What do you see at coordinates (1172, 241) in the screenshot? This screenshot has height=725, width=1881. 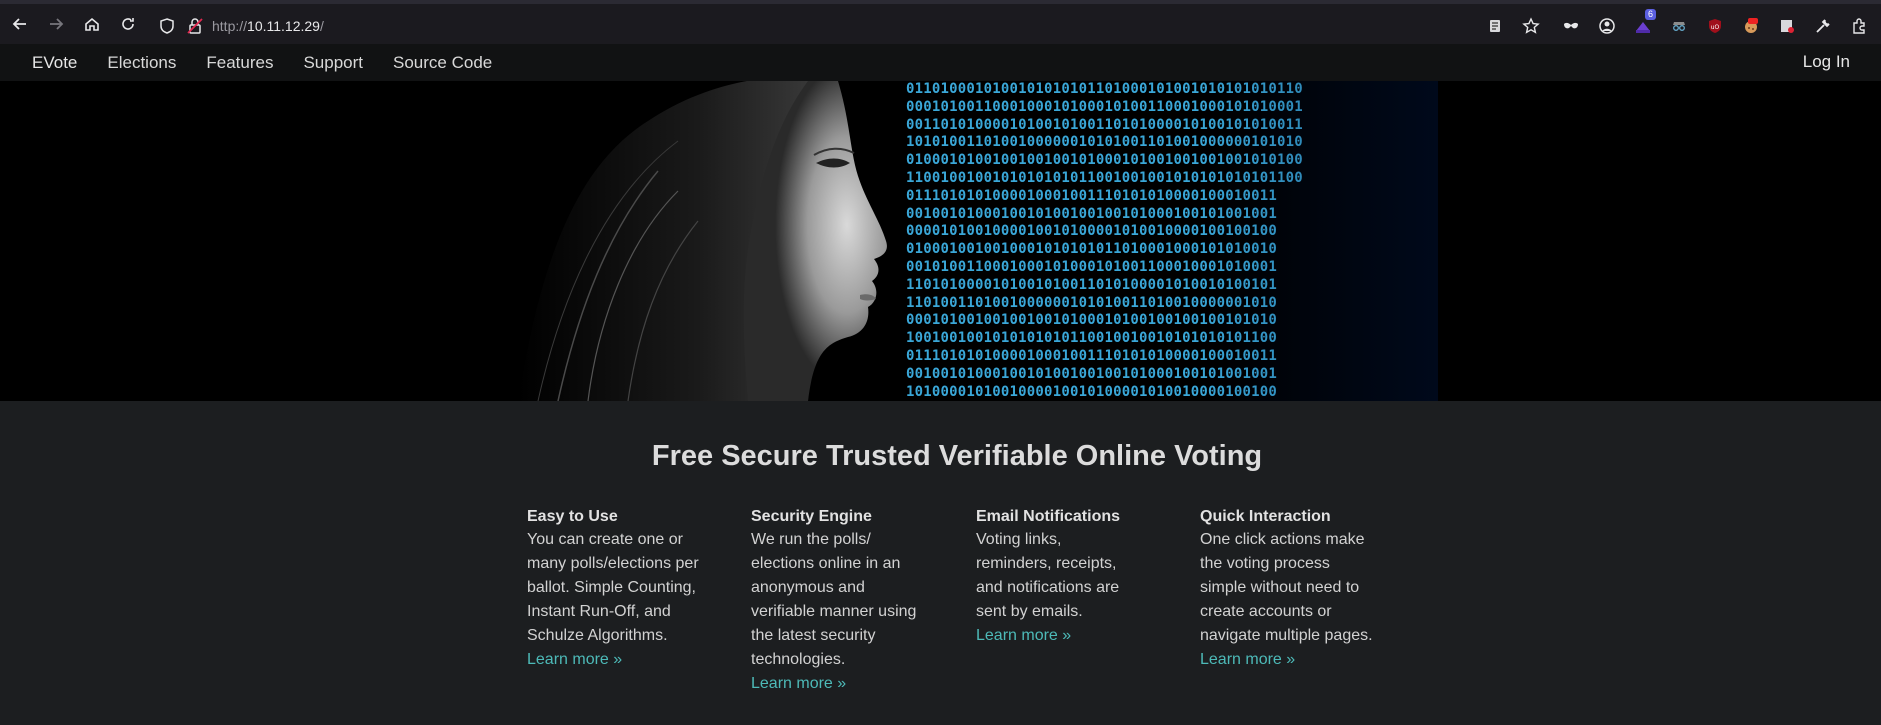 I see `binary-fade` at bounding box center [1172, 241].